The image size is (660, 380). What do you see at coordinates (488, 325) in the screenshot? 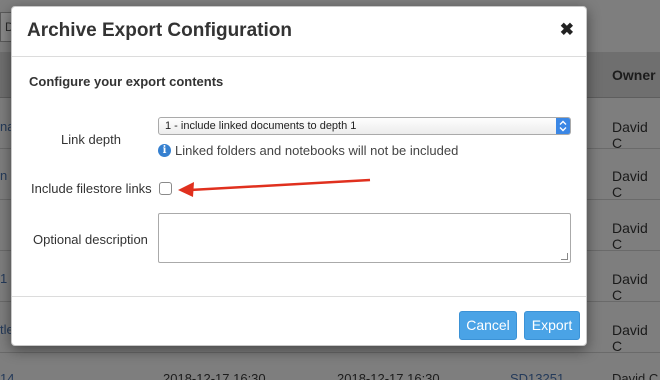
I see `cancel-button: Cancel` at bounding box center [488, 325].